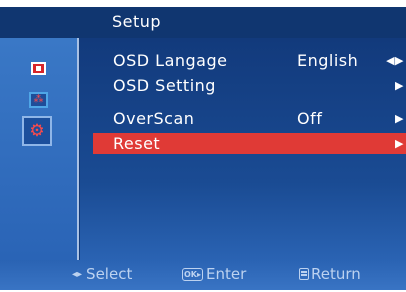 Image resolution: width=406 pixels, height=292 pixels. What do you see at coordinates (39, 149) in the screenshot?
I see `category-sidebar: ⁂ ⚙` at bounding box center [39, 149].